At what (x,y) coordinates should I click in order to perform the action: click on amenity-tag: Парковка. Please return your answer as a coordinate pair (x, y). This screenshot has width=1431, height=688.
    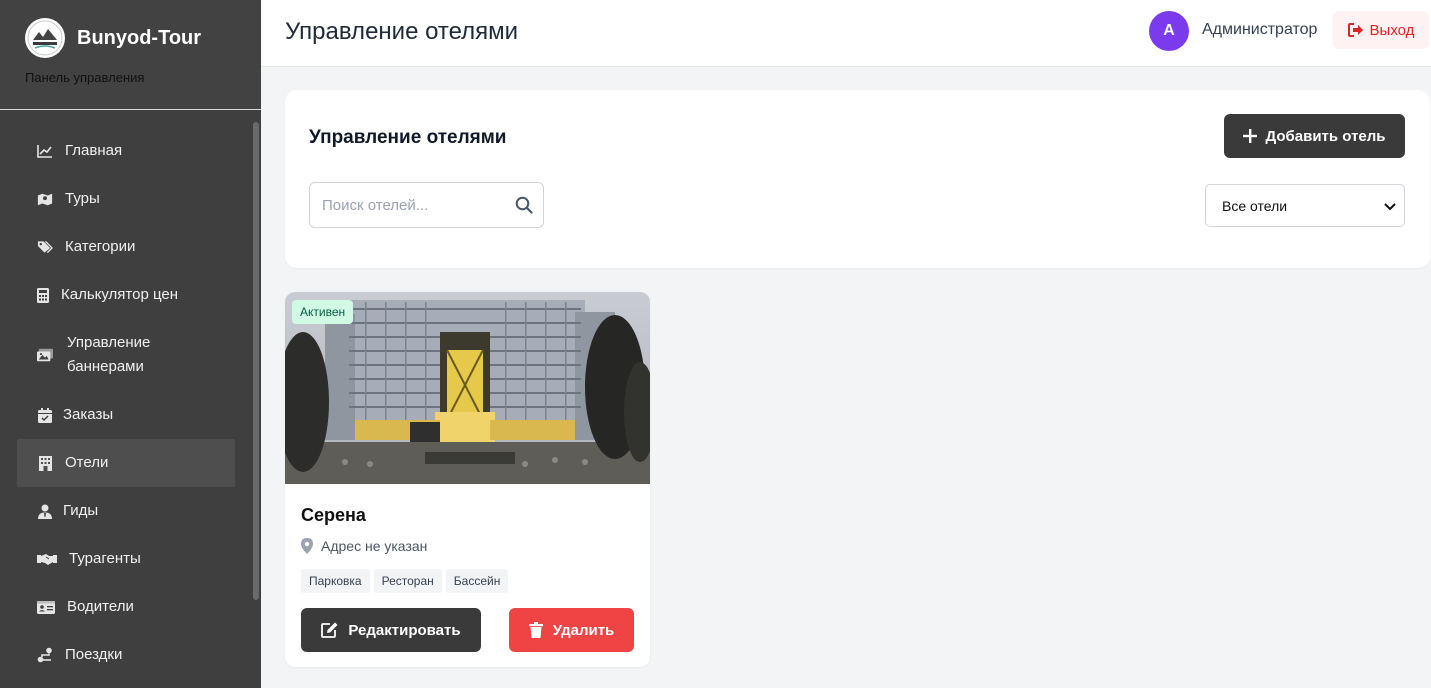
    Looking at the image, I should click on (335, 581).